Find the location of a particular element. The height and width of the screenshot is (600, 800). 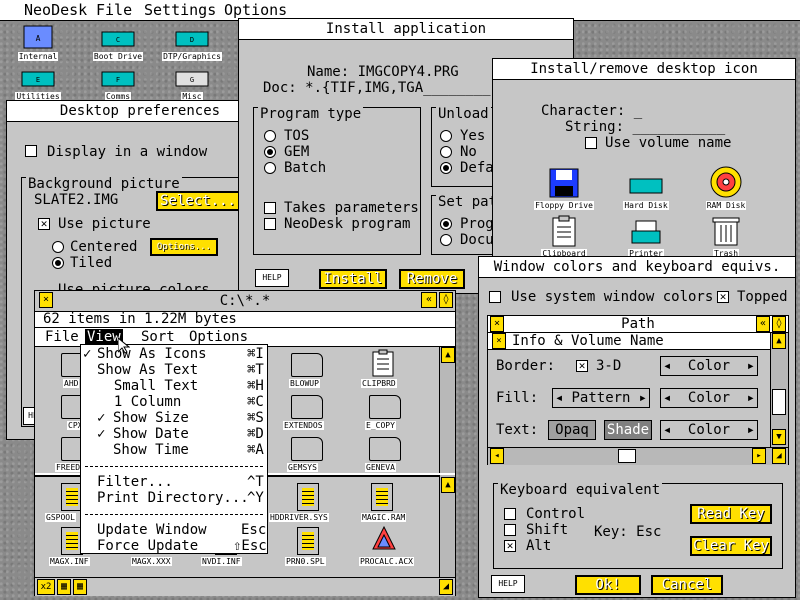

set-path-program-radio is located at coordinates (446, 224).